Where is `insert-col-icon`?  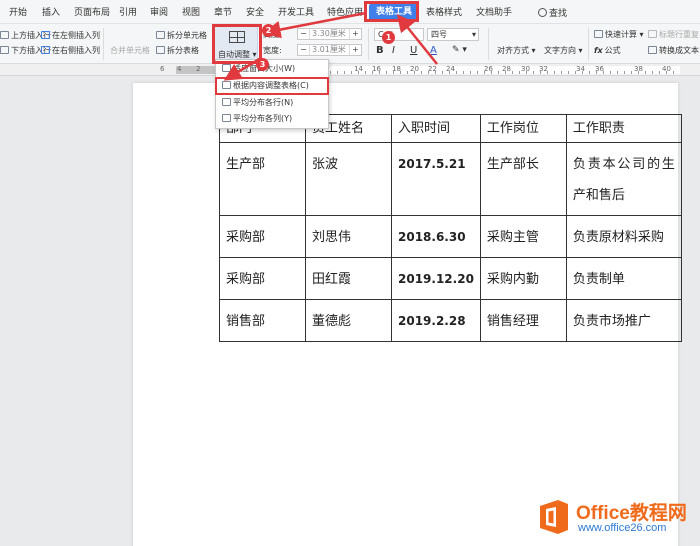 insert-col-icon is located at coordinates (45, 50).